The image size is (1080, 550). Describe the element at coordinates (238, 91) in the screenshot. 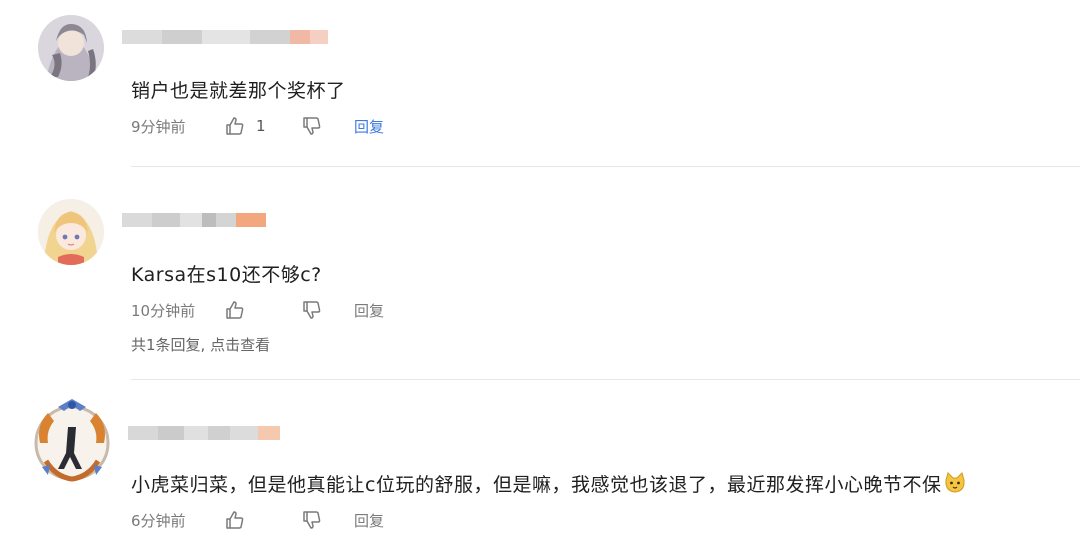

I see `comment-text: 销户也是就差那个奖杯了` at that location.